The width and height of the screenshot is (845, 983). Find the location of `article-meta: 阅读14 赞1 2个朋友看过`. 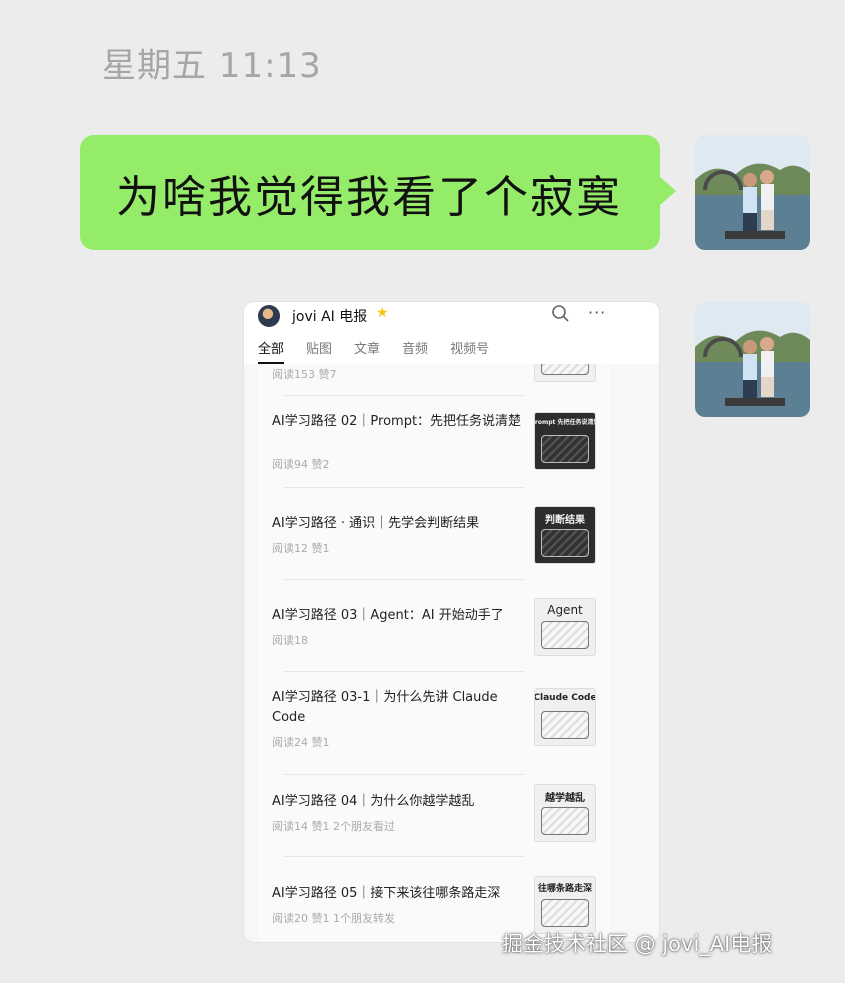

article-meta: 阅读14 赞1 2个朋友看过 is located at coordinates (333, 826).